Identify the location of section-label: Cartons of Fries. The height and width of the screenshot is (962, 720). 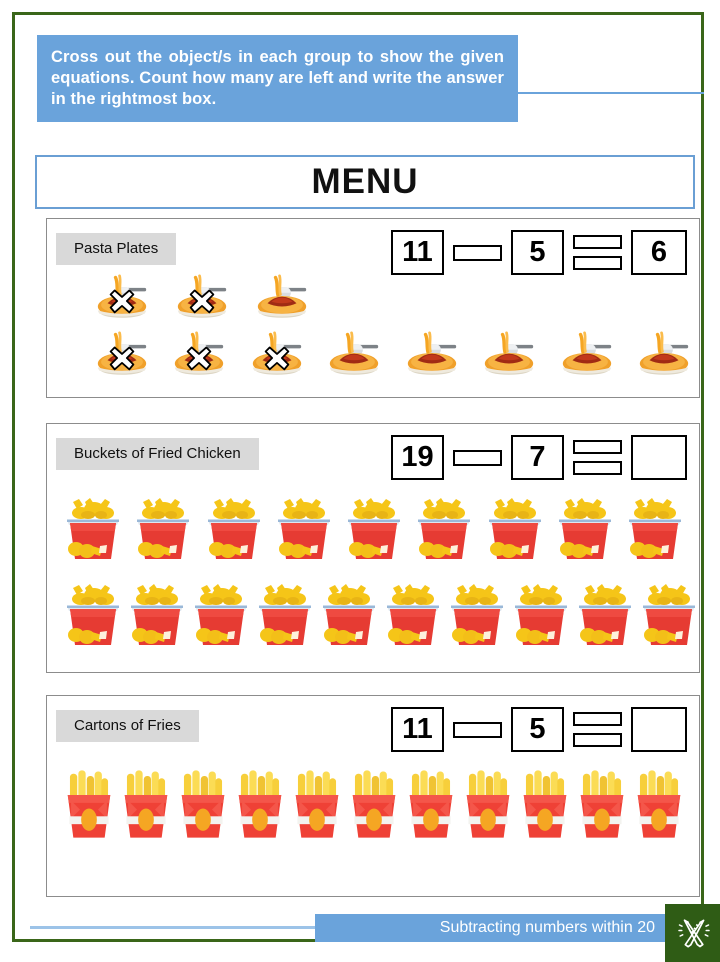
(127, 726).